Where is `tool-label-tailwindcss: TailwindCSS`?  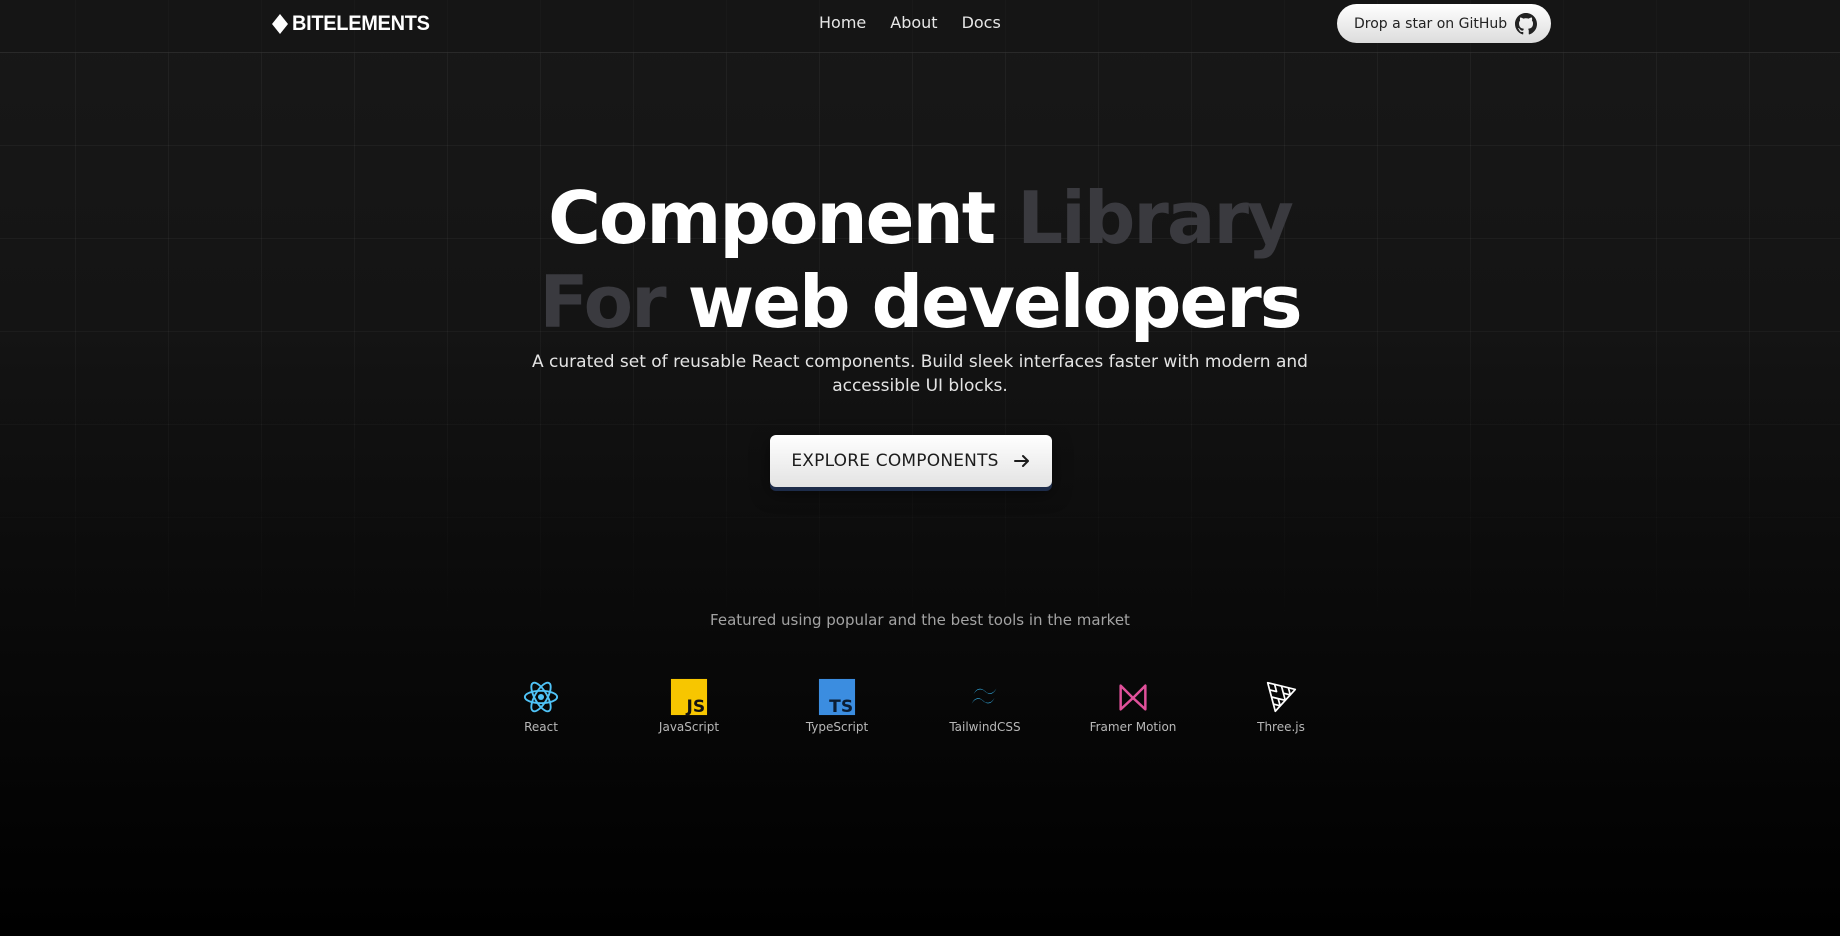
tool-label-tailwindcss: TailwindCSS is located at coordinates (985, 727).